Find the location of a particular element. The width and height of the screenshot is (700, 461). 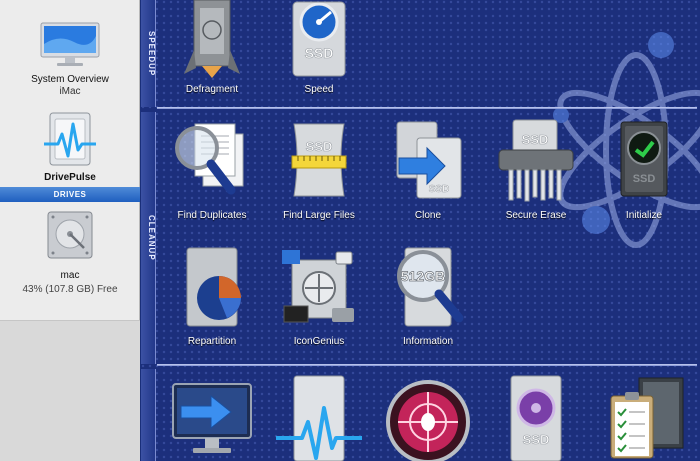

find-large-files-icon: SSD is located at coordinates (319, 160).